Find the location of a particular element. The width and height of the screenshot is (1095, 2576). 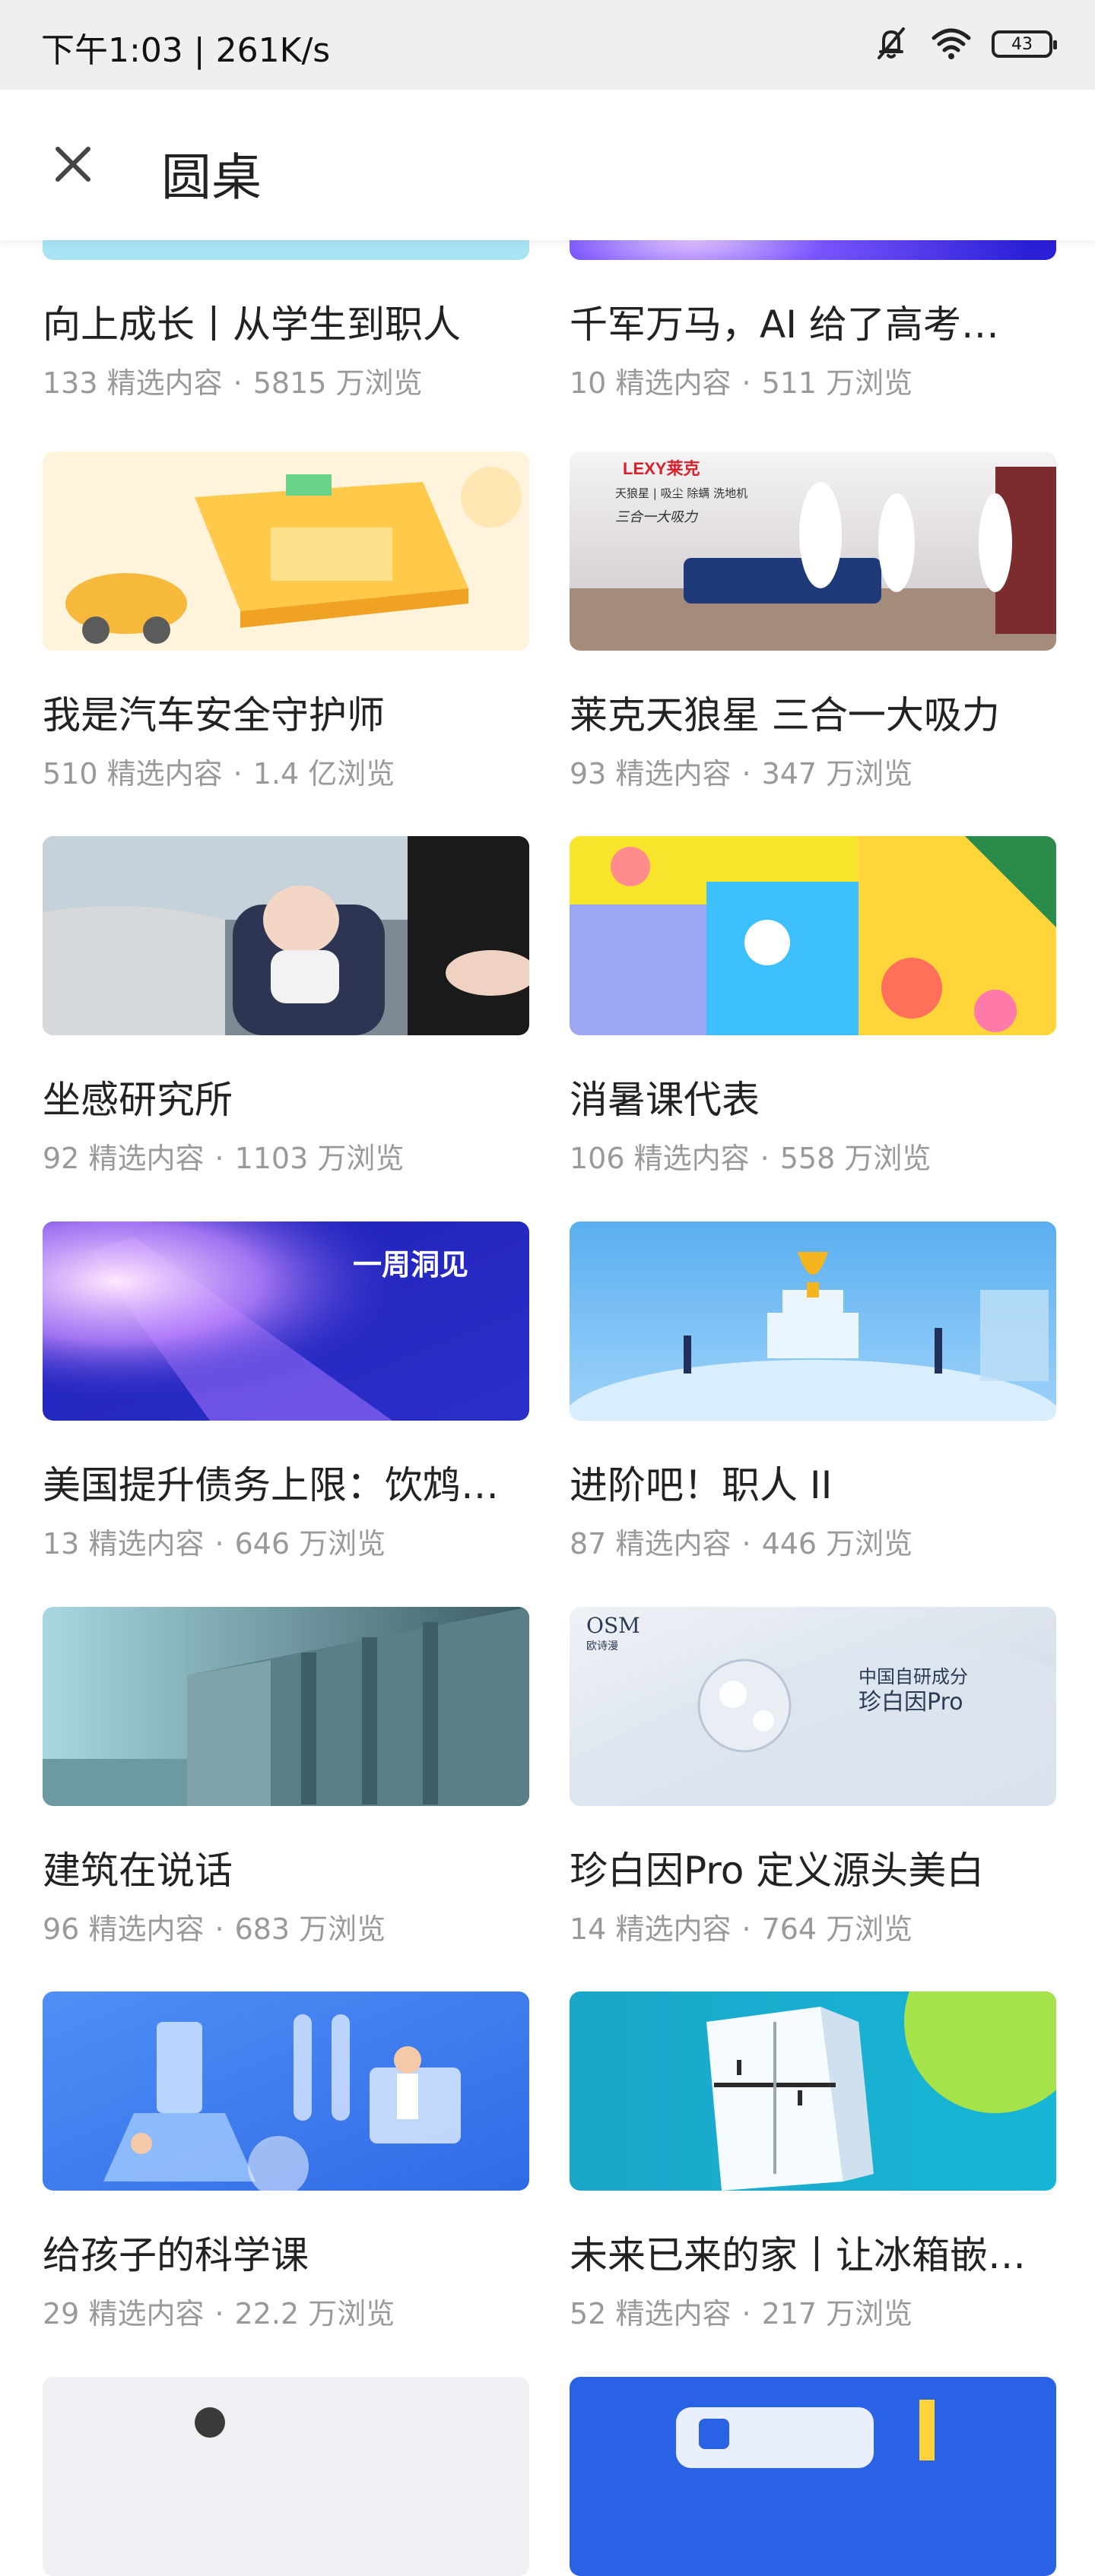

mute-bell-icon is located at coordinates (891, 44).